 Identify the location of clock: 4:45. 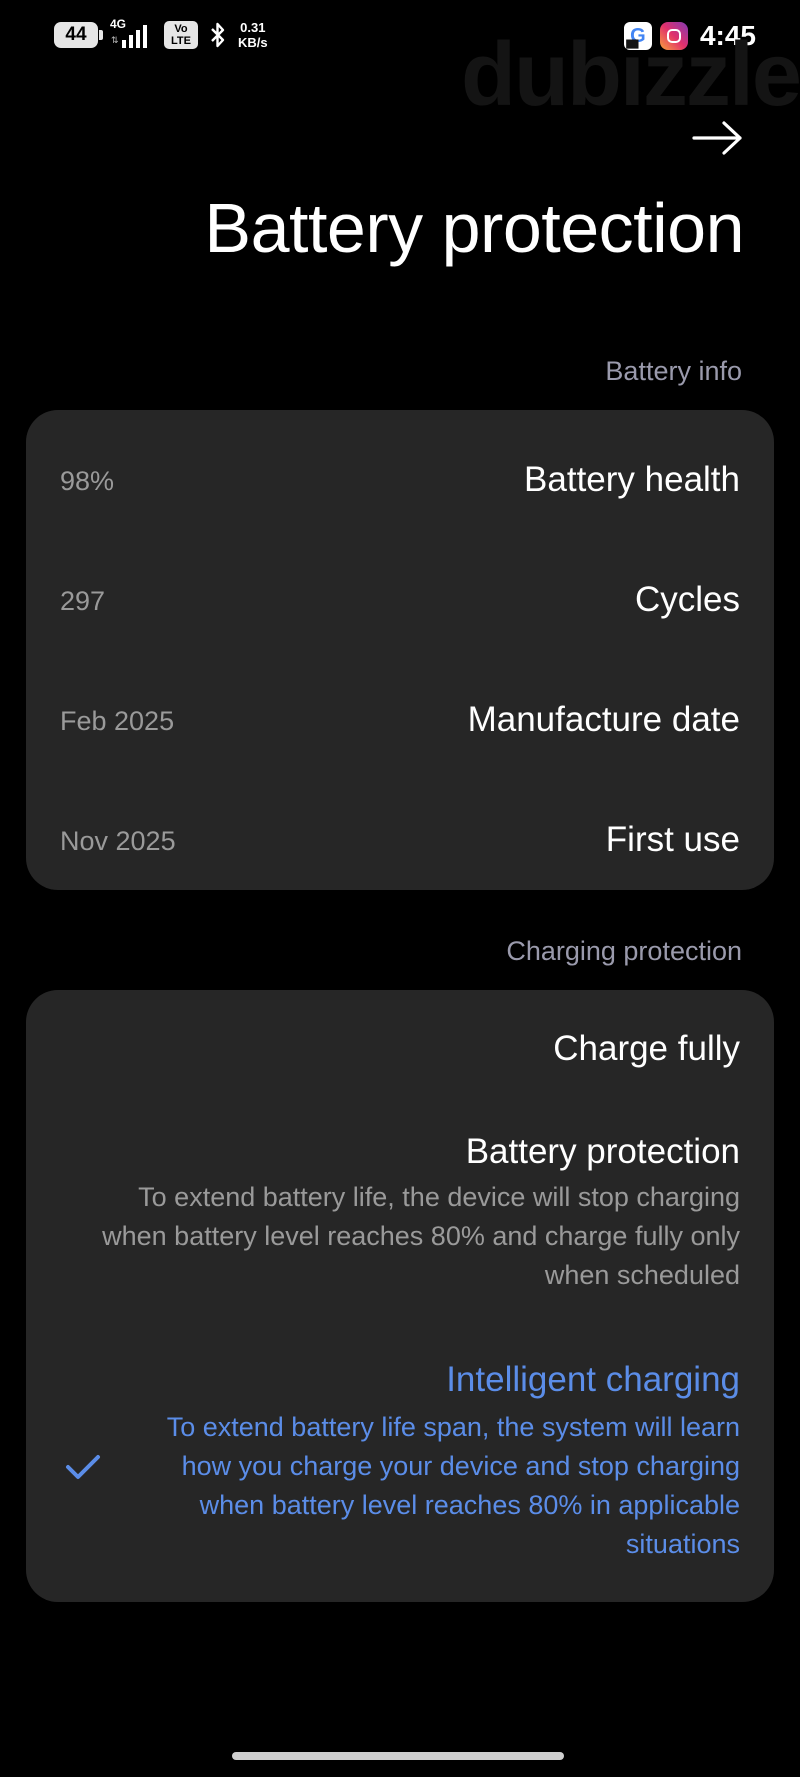
(727, 35).